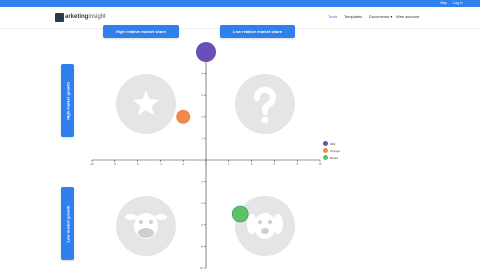  What do you see at coordinates (92, 164) in the screenshot?
I see `x-tick-label: -10` at bounding box center [92, 164].